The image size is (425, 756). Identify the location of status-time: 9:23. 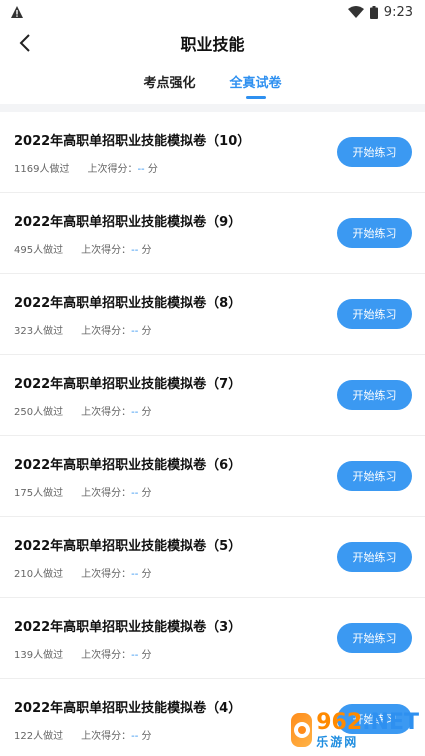
(398, 12).